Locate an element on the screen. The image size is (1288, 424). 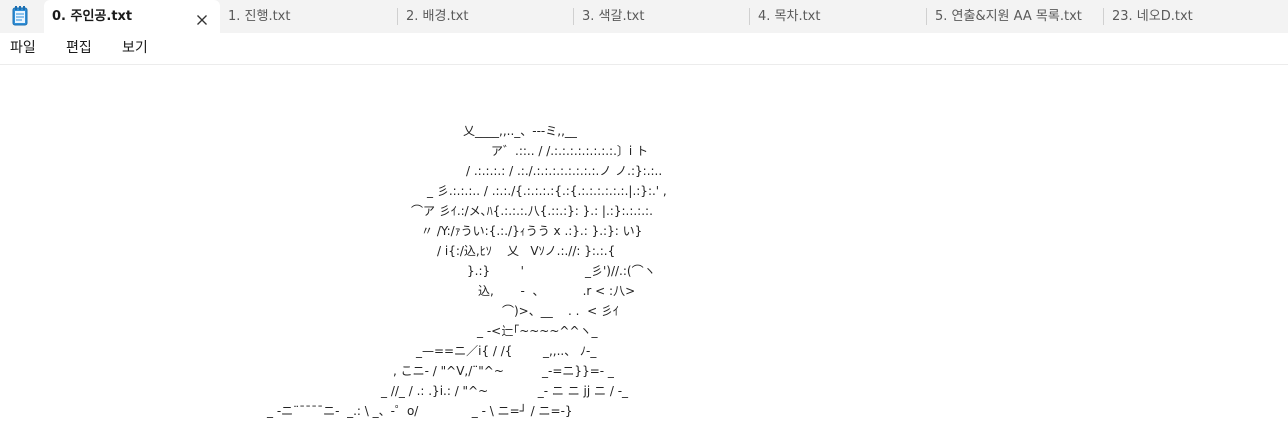
tab-label: 2. 배경.txt is located at coordinates (437, 16).